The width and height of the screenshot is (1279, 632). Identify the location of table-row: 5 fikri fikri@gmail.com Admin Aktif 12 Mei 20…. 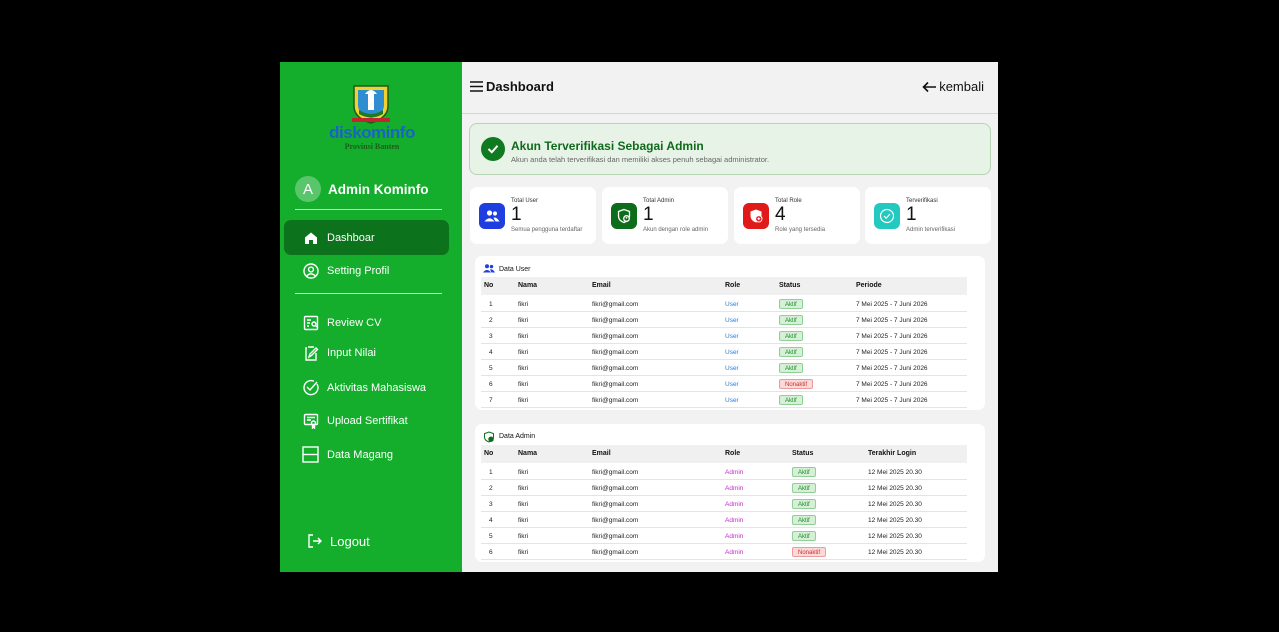
(724, 536).